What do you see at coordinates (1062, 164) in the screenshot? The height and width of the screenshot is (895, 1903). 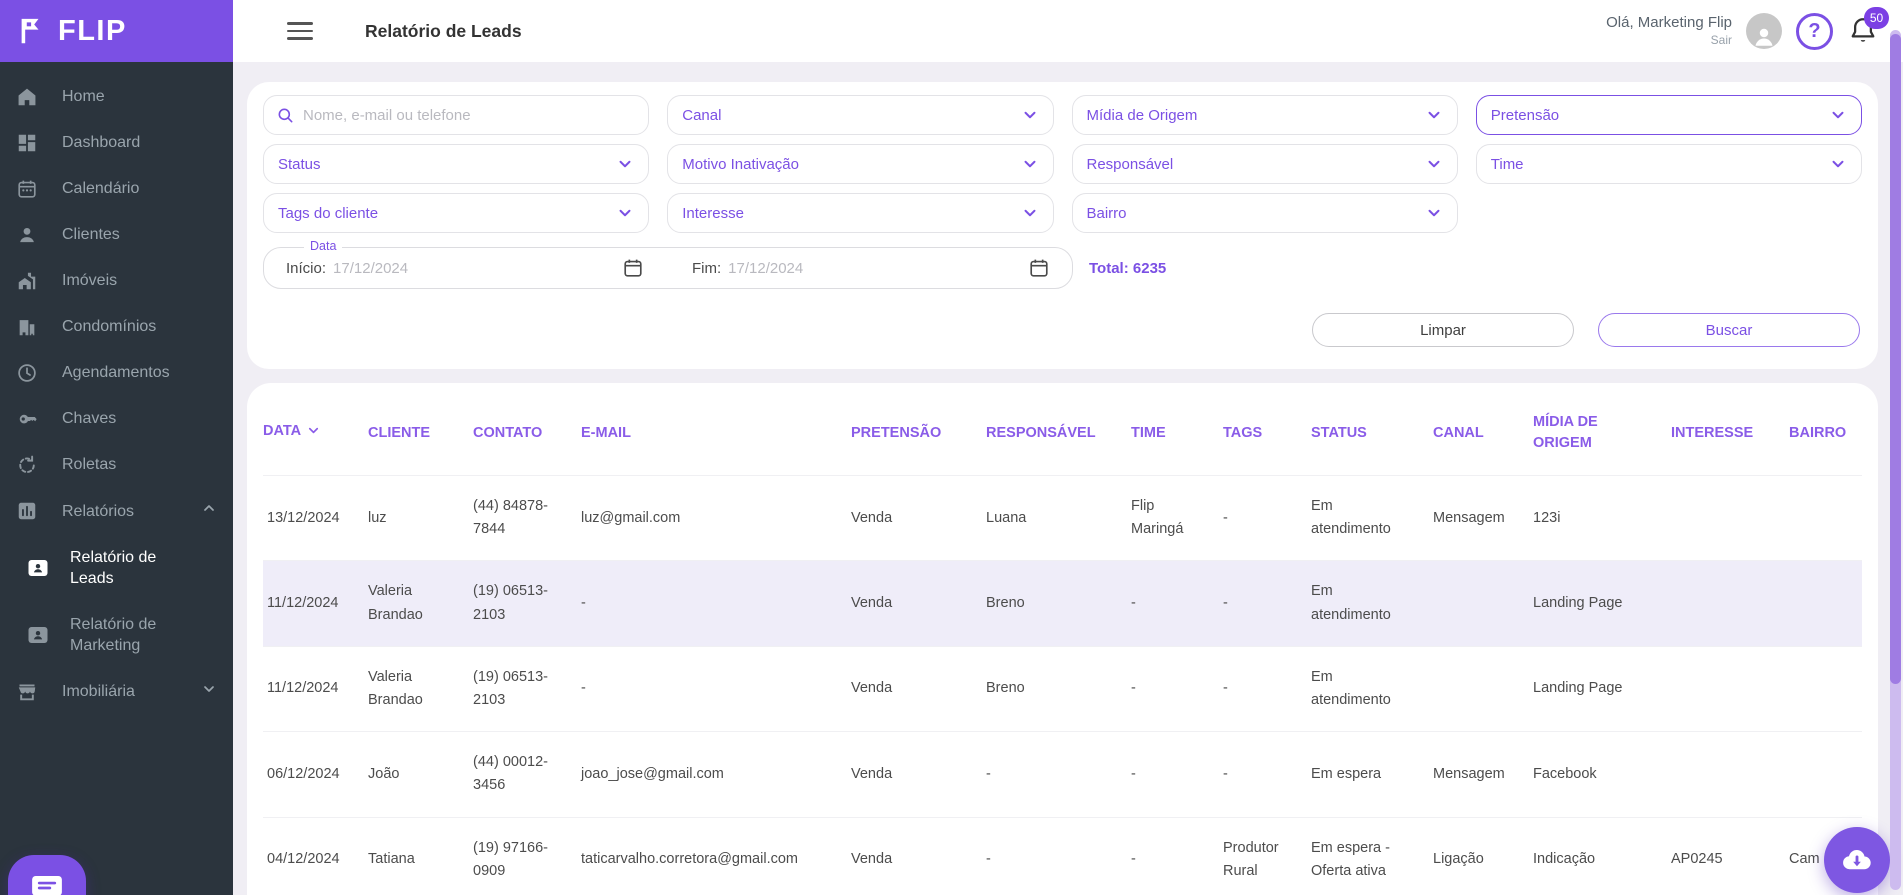 I see `filter-grid: Canal Mídia de Origem` at bounding box center [1062, 164].